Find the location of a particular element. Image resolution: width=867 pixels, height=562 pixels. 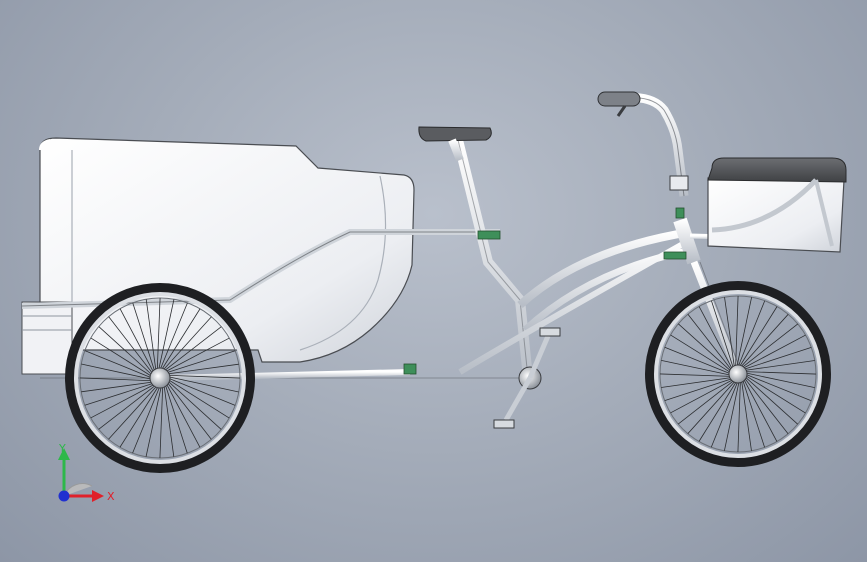

pedal-upper is located at coordinates (550, 332).